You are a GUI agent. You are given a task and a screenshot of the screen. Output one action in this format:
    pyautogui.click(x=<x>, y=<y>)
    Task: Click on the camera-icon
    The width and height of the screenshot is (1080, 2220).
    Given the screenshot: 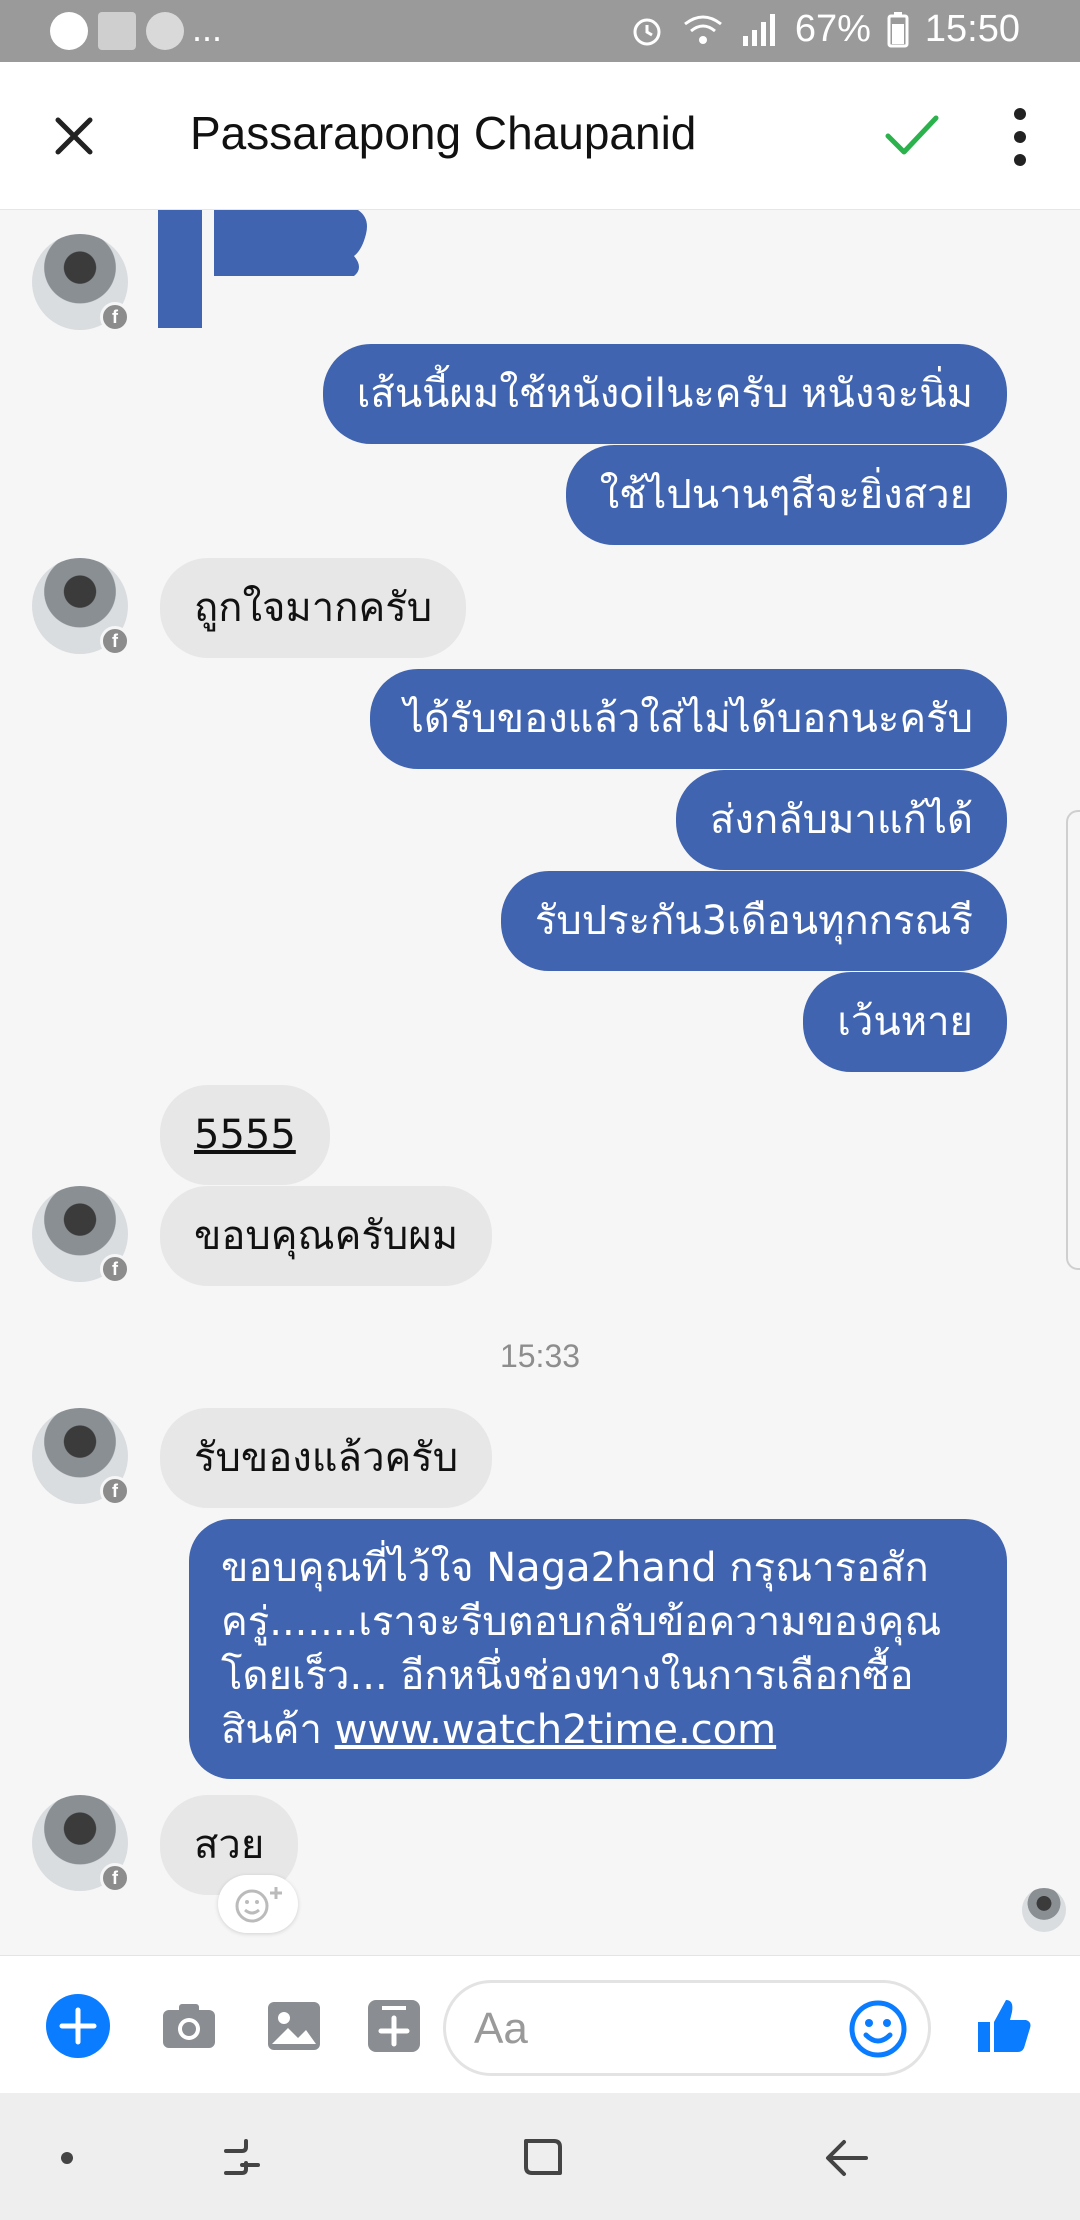 What is the action you would take?
    pyautogui.click(x=189, y=2026)
    